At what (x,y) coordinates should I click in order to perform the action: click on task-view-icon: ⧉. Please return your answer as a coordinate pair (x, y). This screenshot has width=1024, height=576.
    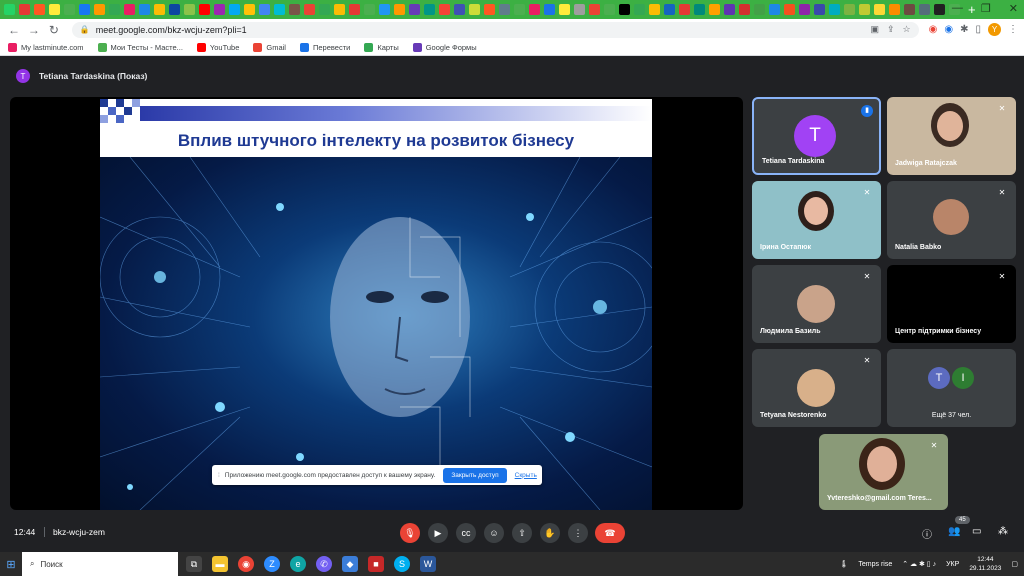
    Looking at the image, I should click on (194, 564).